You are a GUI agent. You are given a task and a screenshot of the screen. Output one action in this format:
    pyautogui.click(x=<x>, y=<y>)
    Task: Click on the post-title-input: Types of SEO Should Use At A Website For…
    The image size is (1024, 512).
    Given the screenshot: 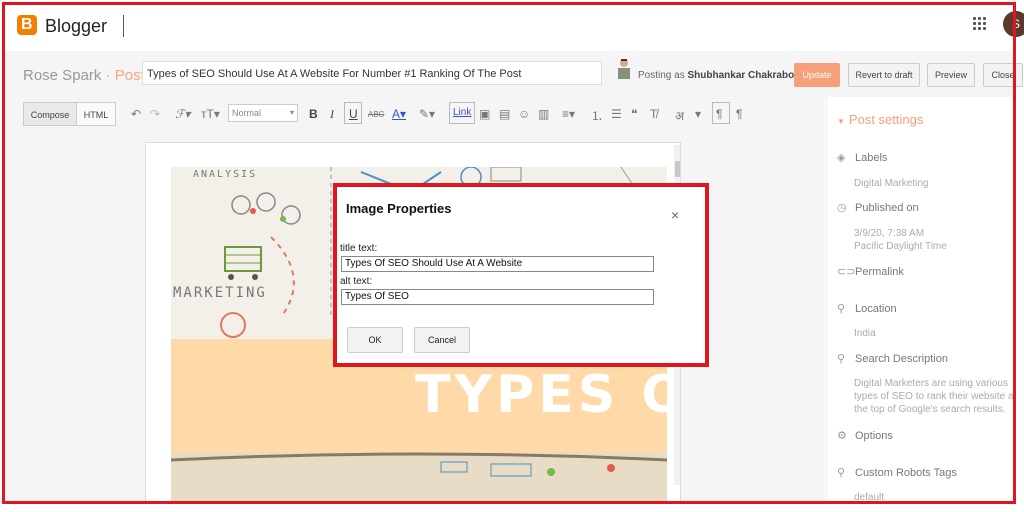 What is the action you would take?
    pyautogui.click(x=372, y=73)
    